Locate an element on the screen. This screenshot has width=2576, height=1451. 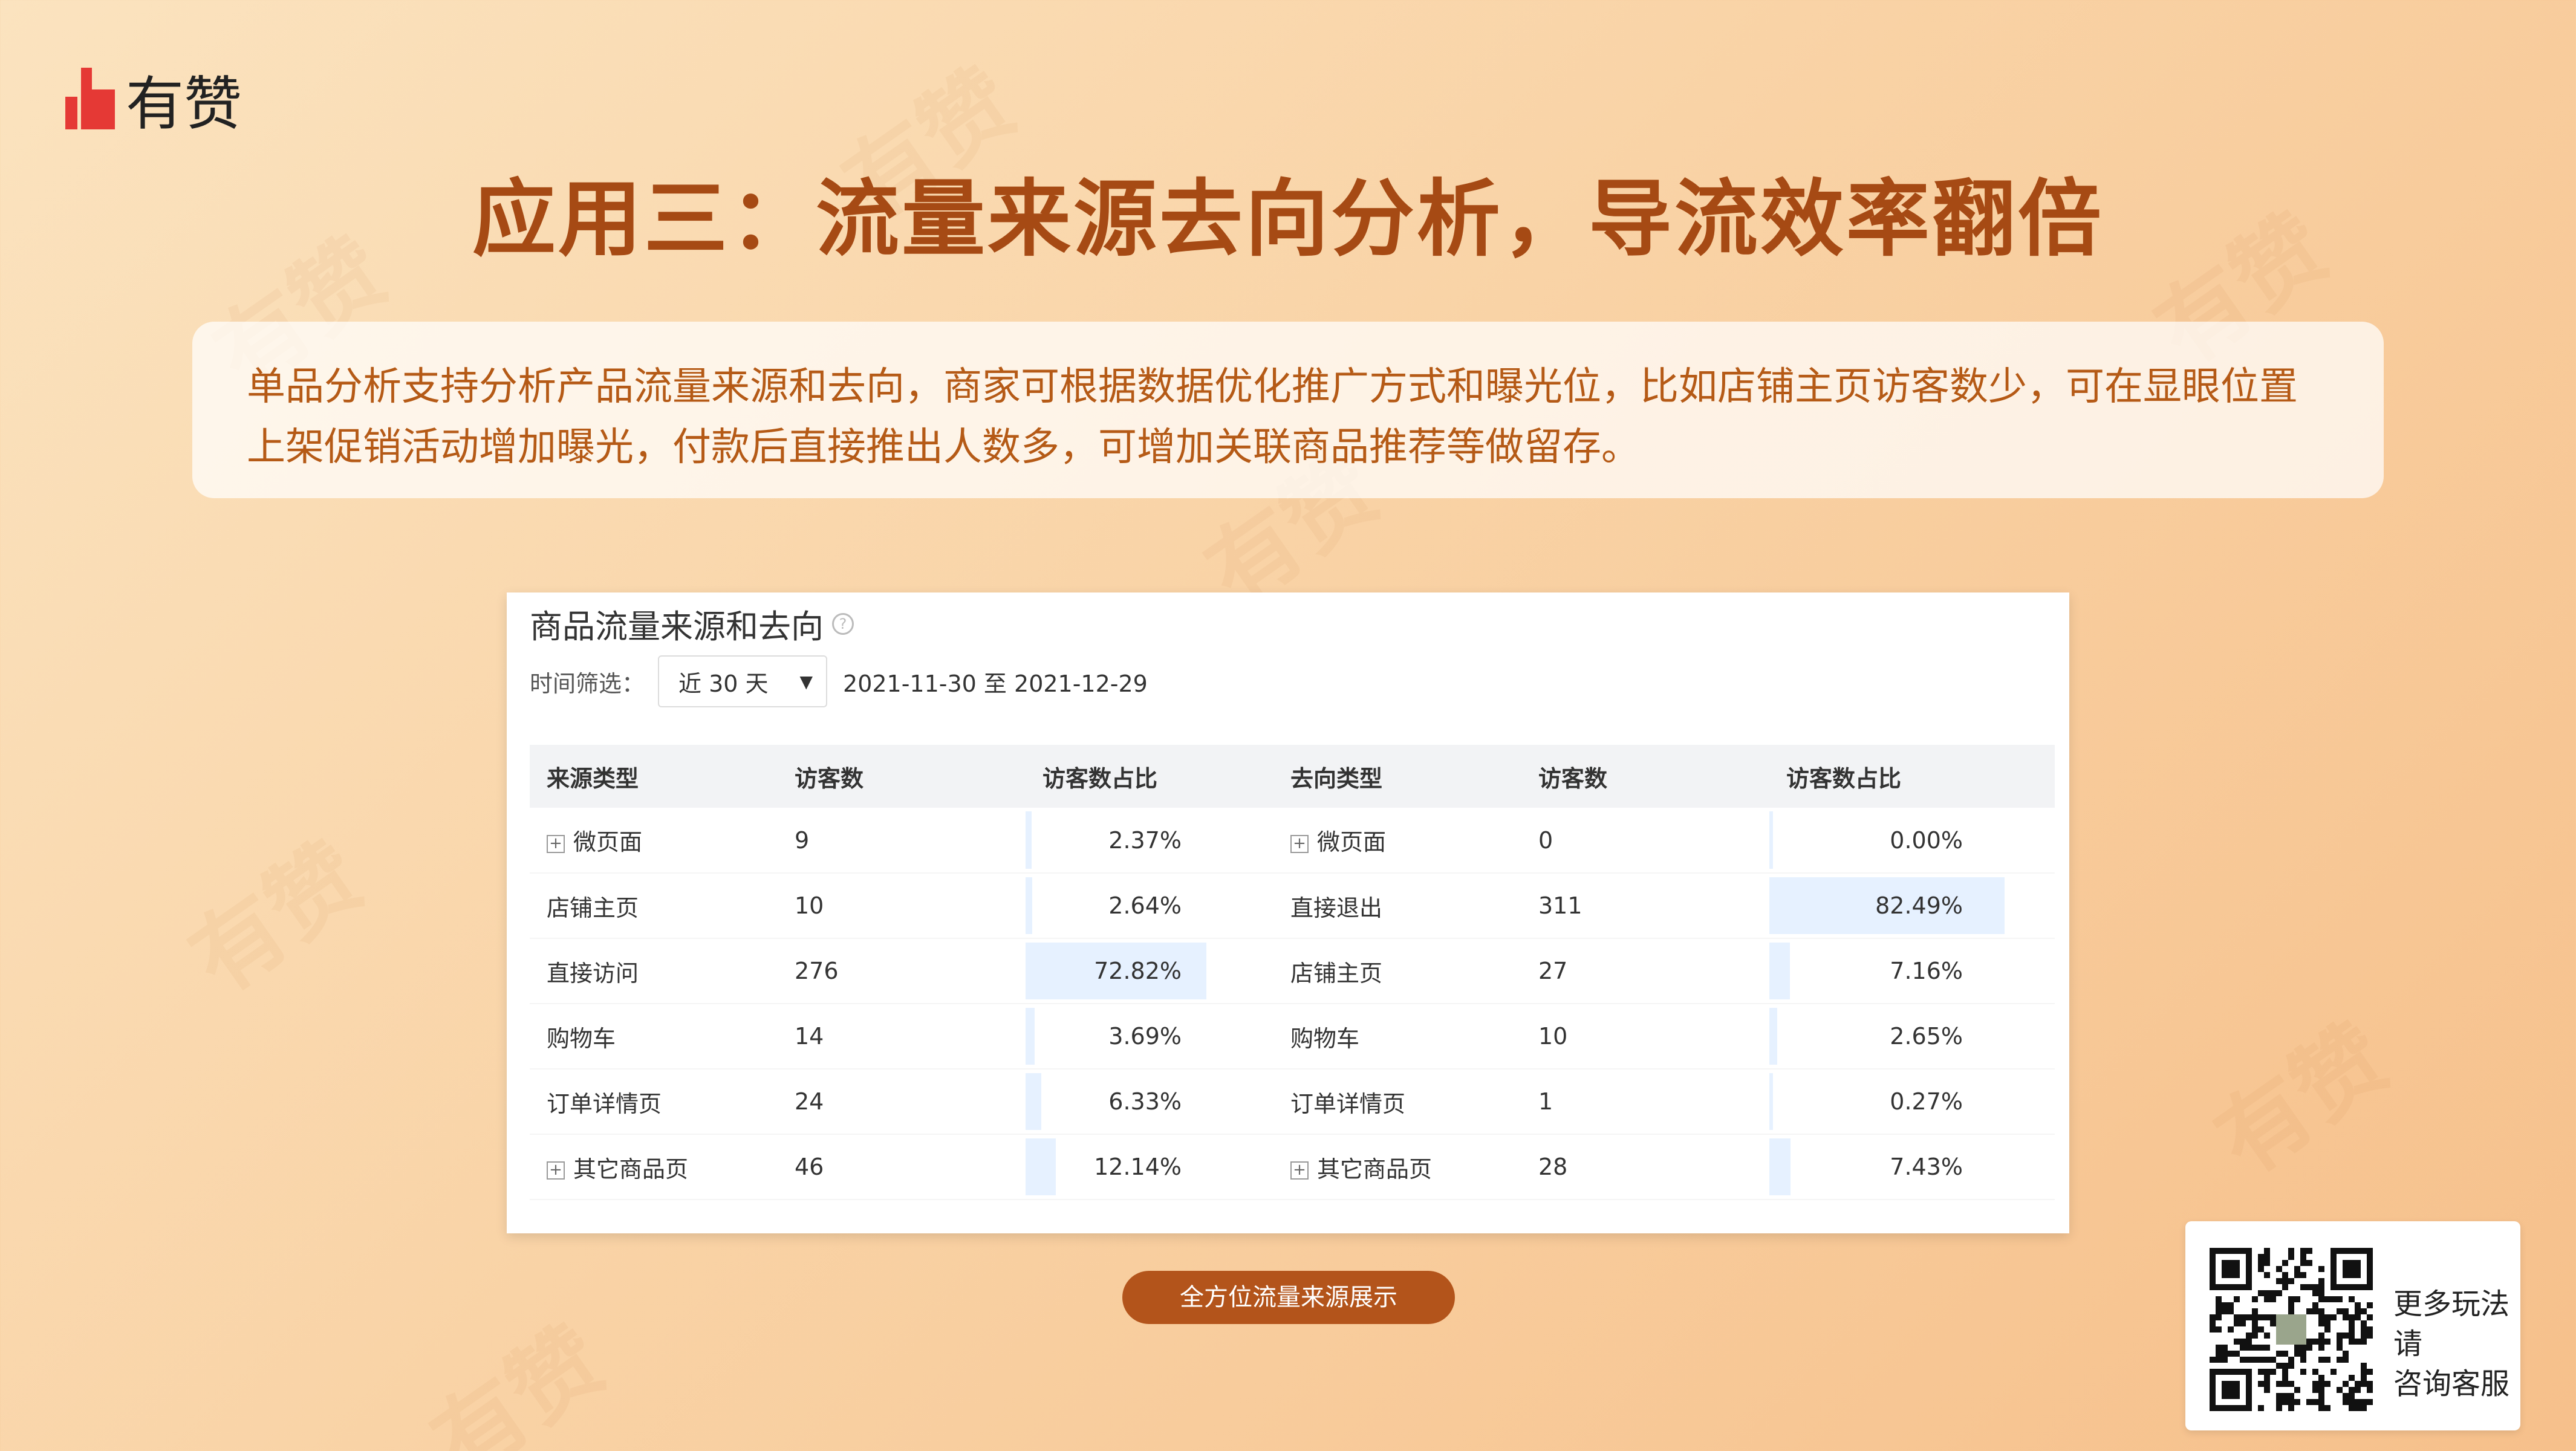
panel-title-text: 商品流量来源和去向 is located at coordinates (677, 627).